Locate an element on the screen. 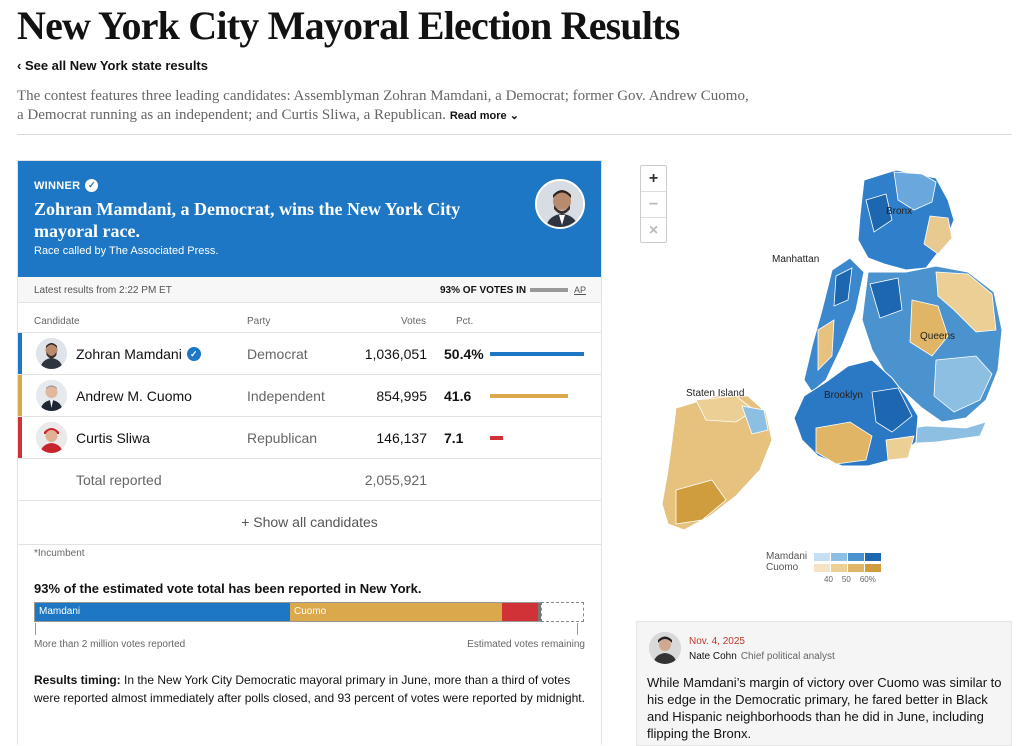 This screenshot has width=1024, height=746. candidate-votes: 146,137 is located at coordinates (401, 438).